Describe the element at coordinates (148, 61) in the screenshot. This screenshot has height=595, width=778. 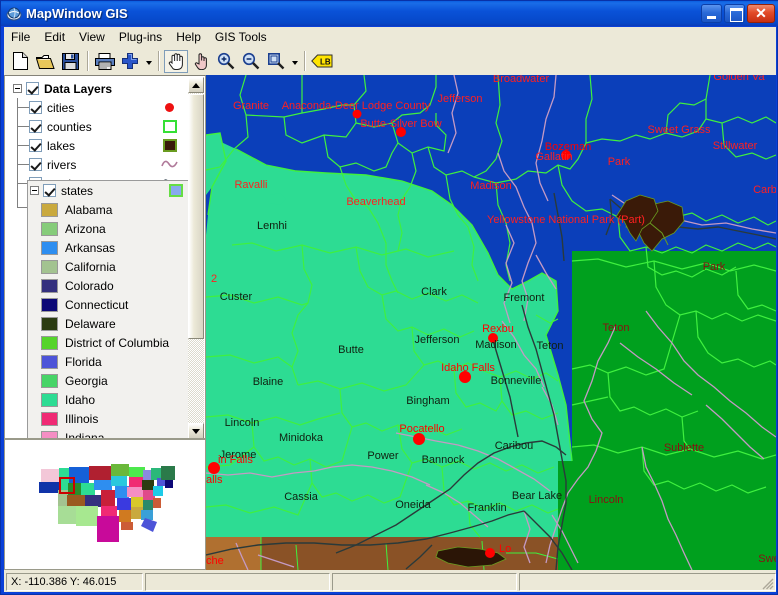
I see `add-layer-dropdown` at that location.